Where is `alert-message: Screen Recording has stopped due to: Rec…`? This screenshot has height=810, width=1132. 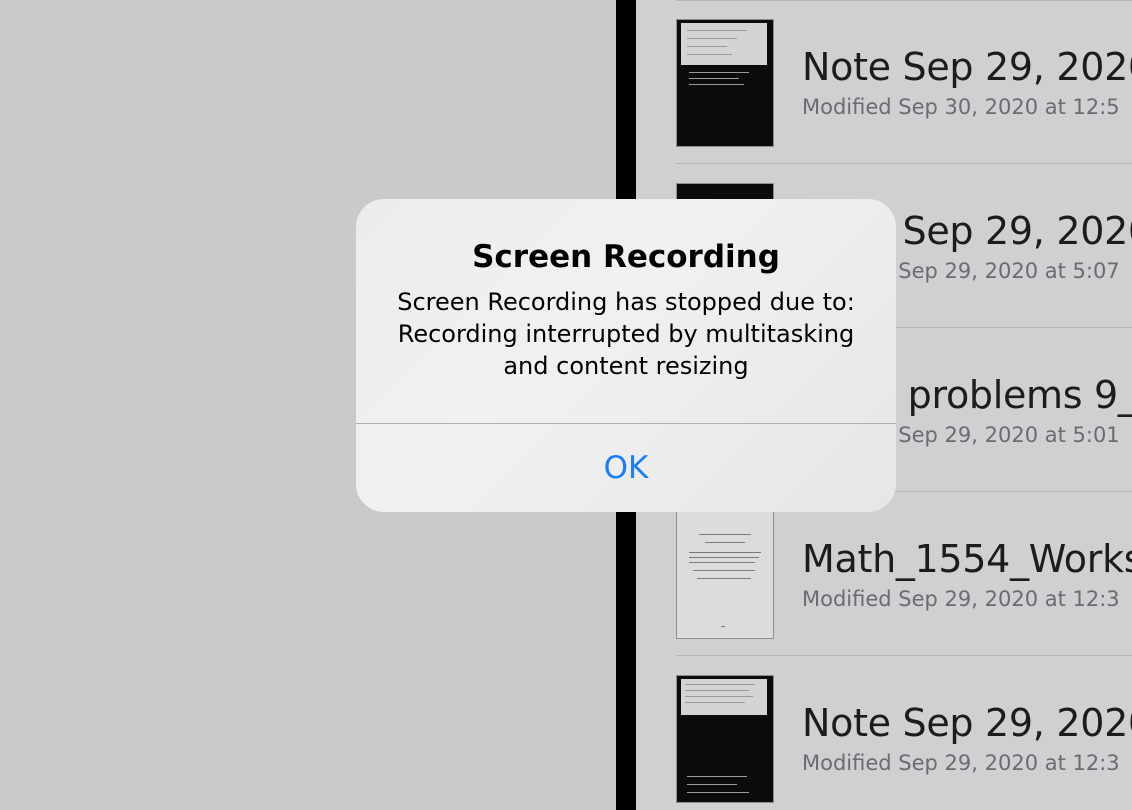
alert-message: Screen Recording has stopped due to: Rec… is located at coordinates (626, 334).